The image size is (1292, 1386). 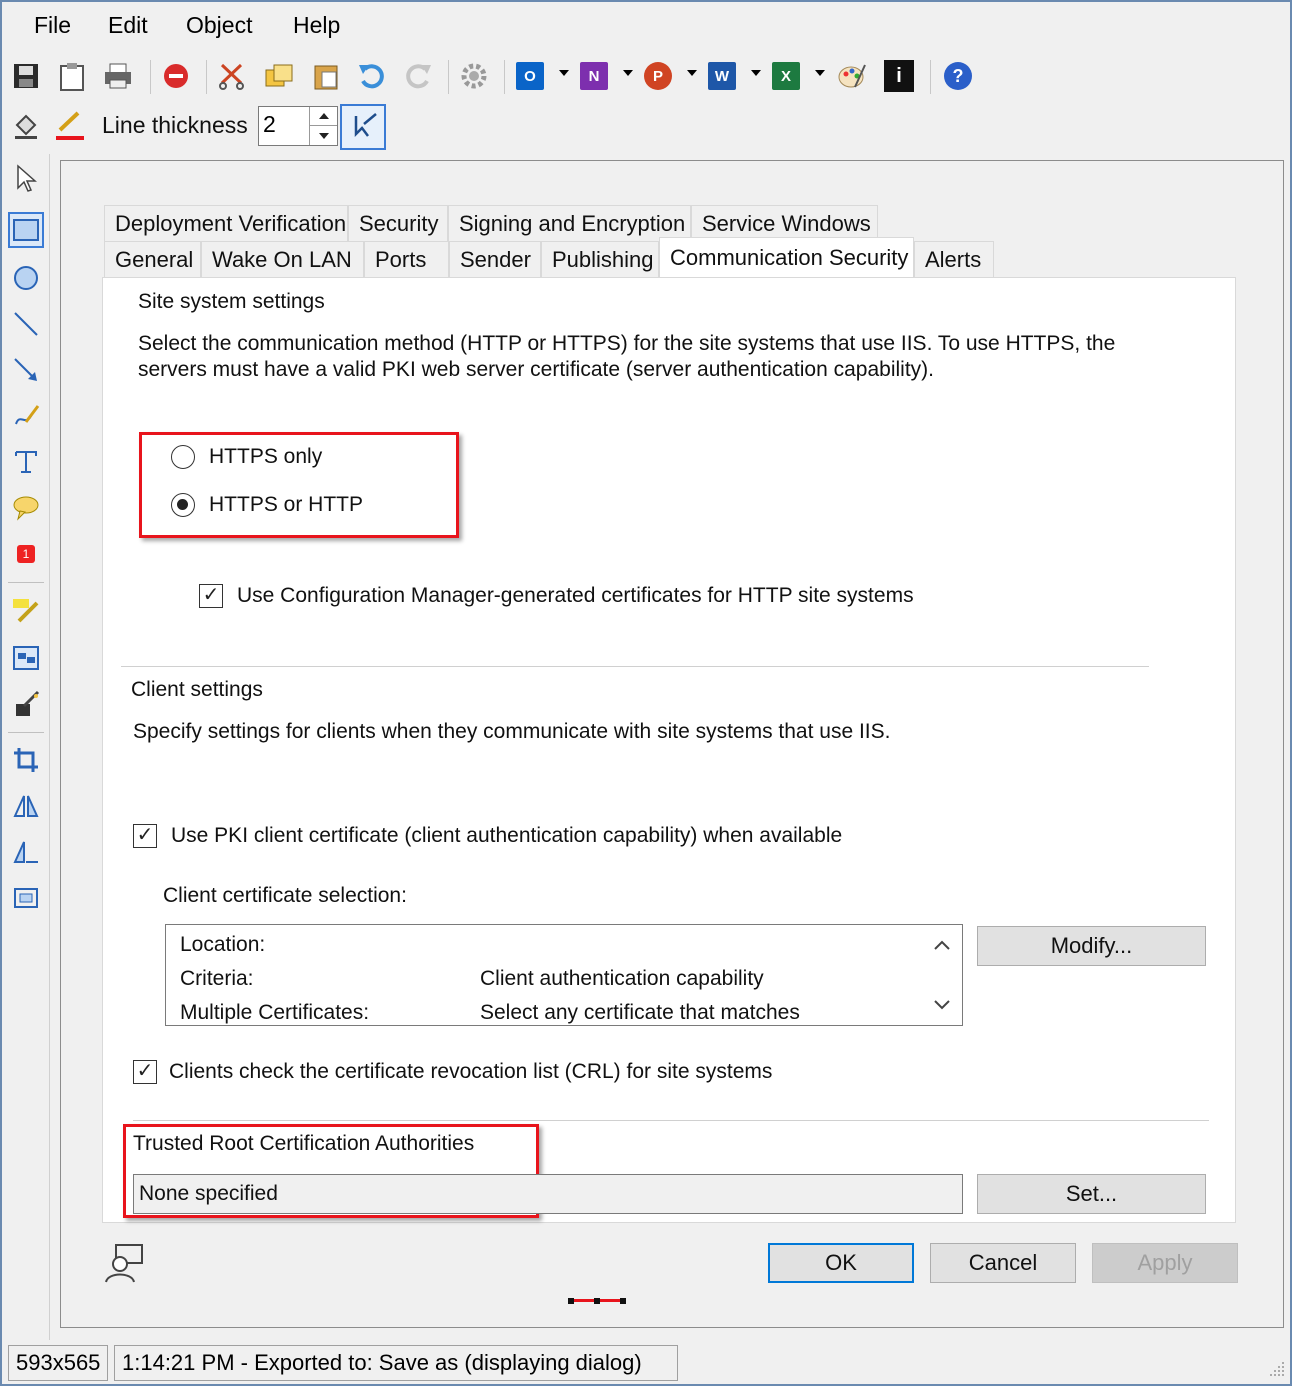 I want to click on stepper-down-icon, so click(x=323, y=135).